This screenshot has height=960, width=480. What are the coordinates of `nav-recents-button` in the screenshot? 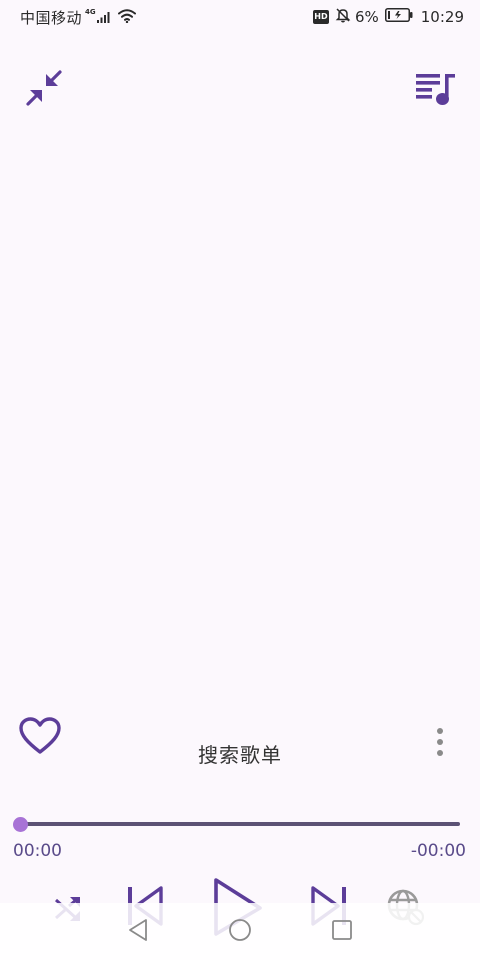 It's located at (342, 932).